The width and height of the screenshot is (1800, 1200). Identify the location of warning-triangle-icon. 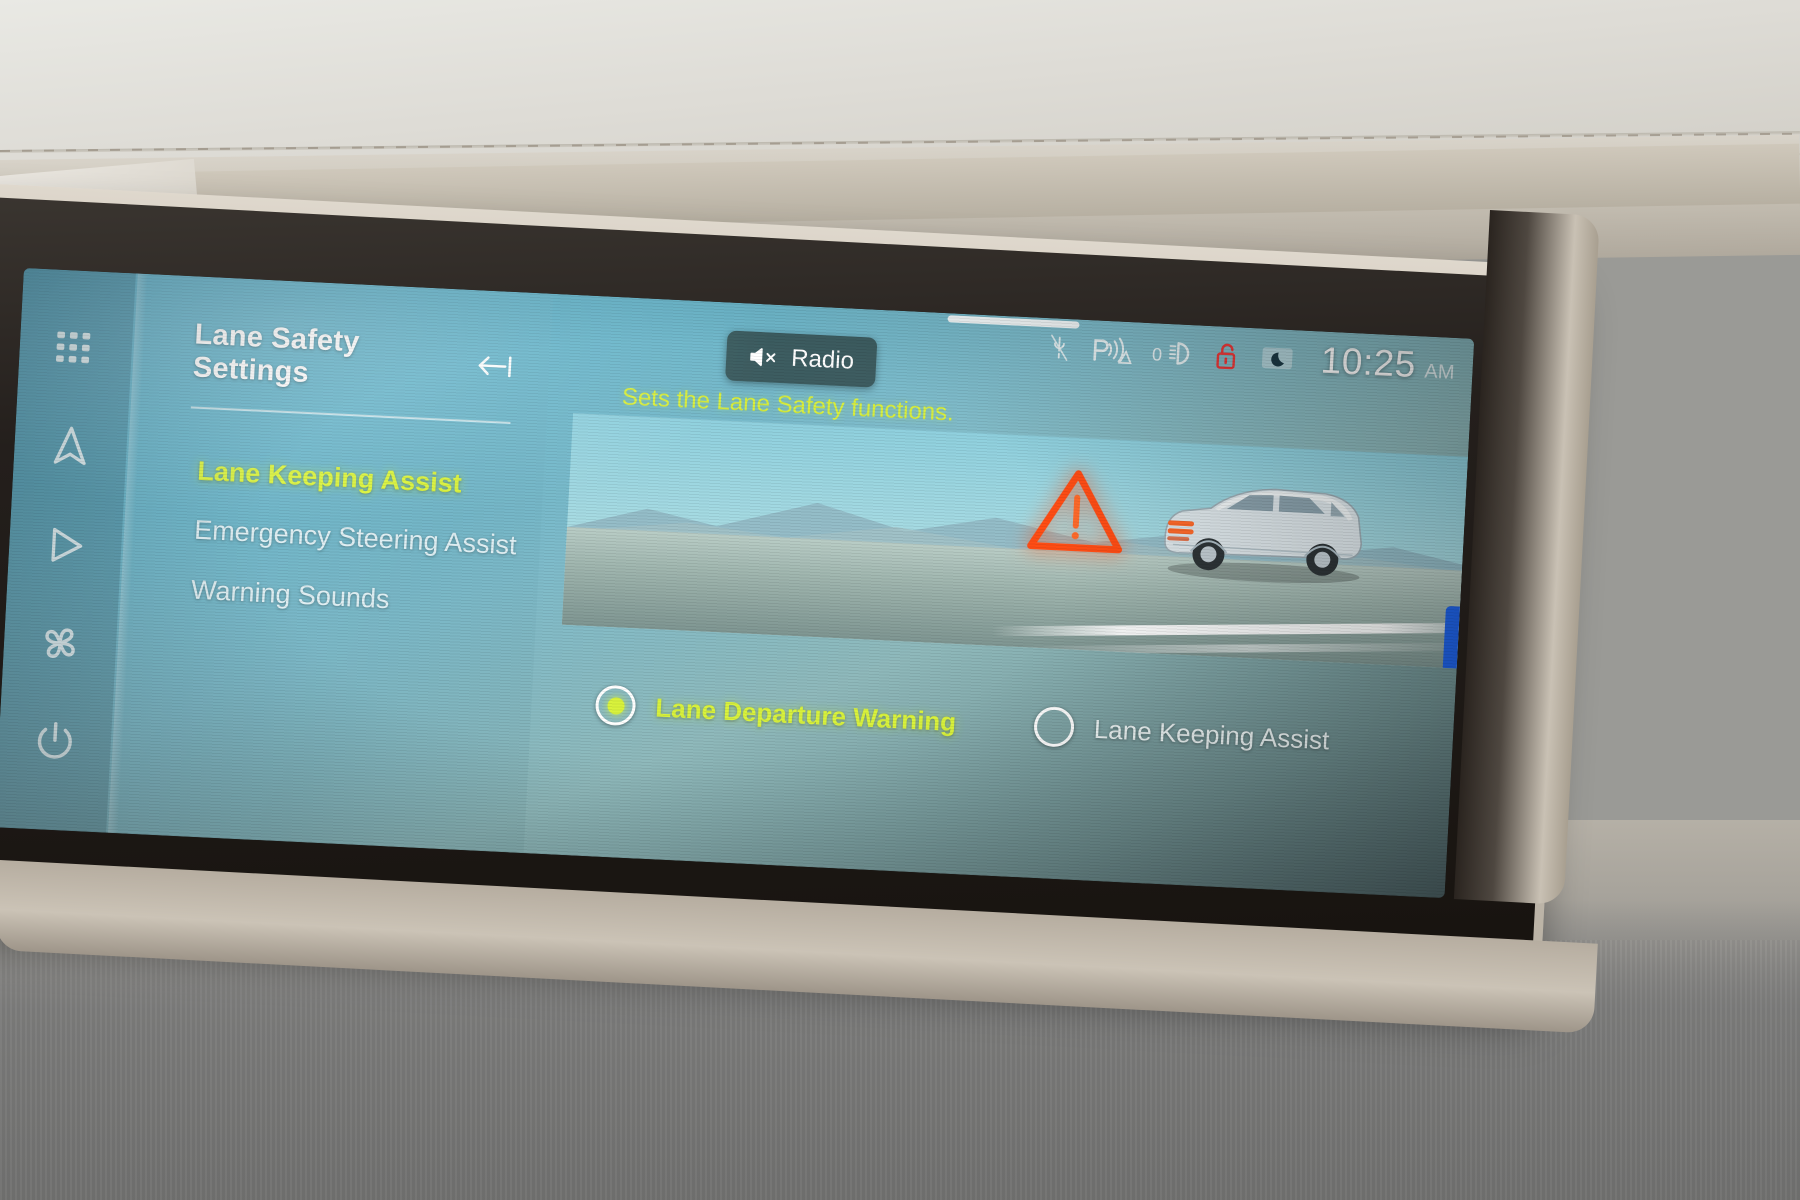
(1076, 510).